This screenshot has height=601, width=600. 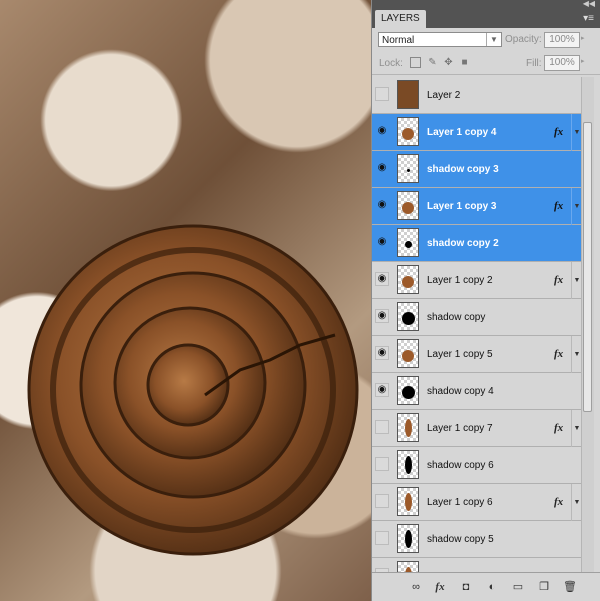 What do you see at coordinates (415, 62) in the screenshot?
I see `lock-transparent-icon` at bounding box center [415, 62].